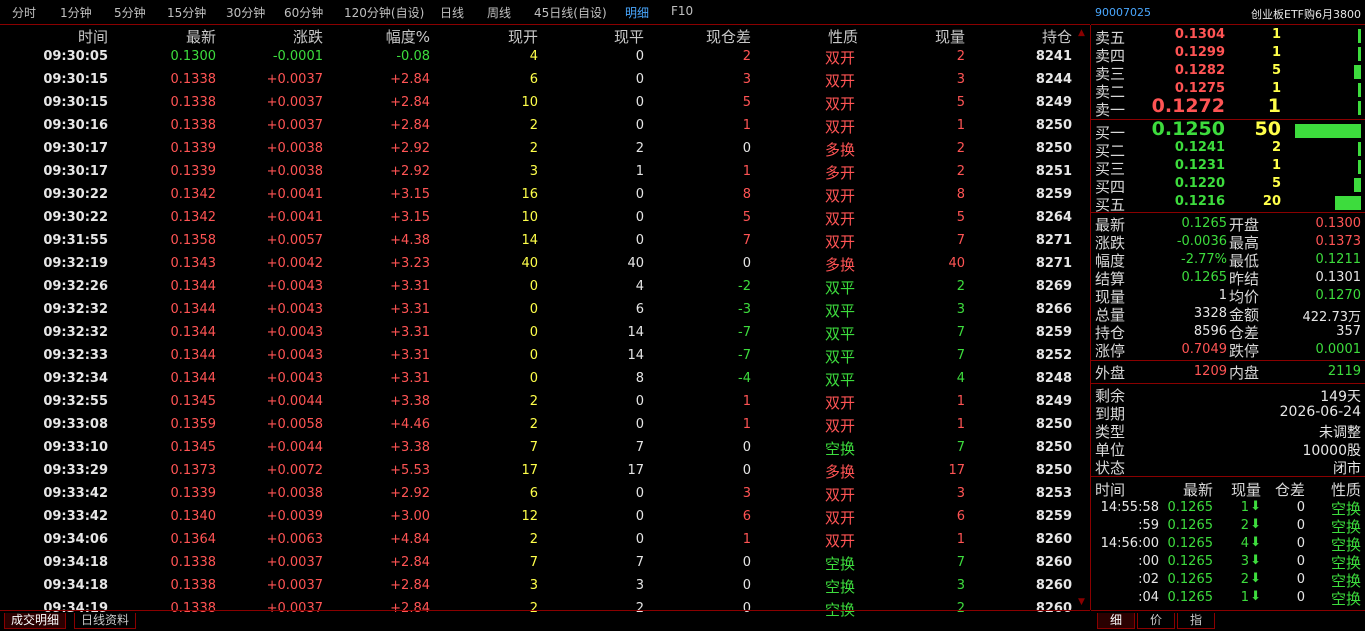  What do you see at coordinates (533, 355) in the screenshot?
I see `cell-现开: 0` at bounding box center [533, 355].